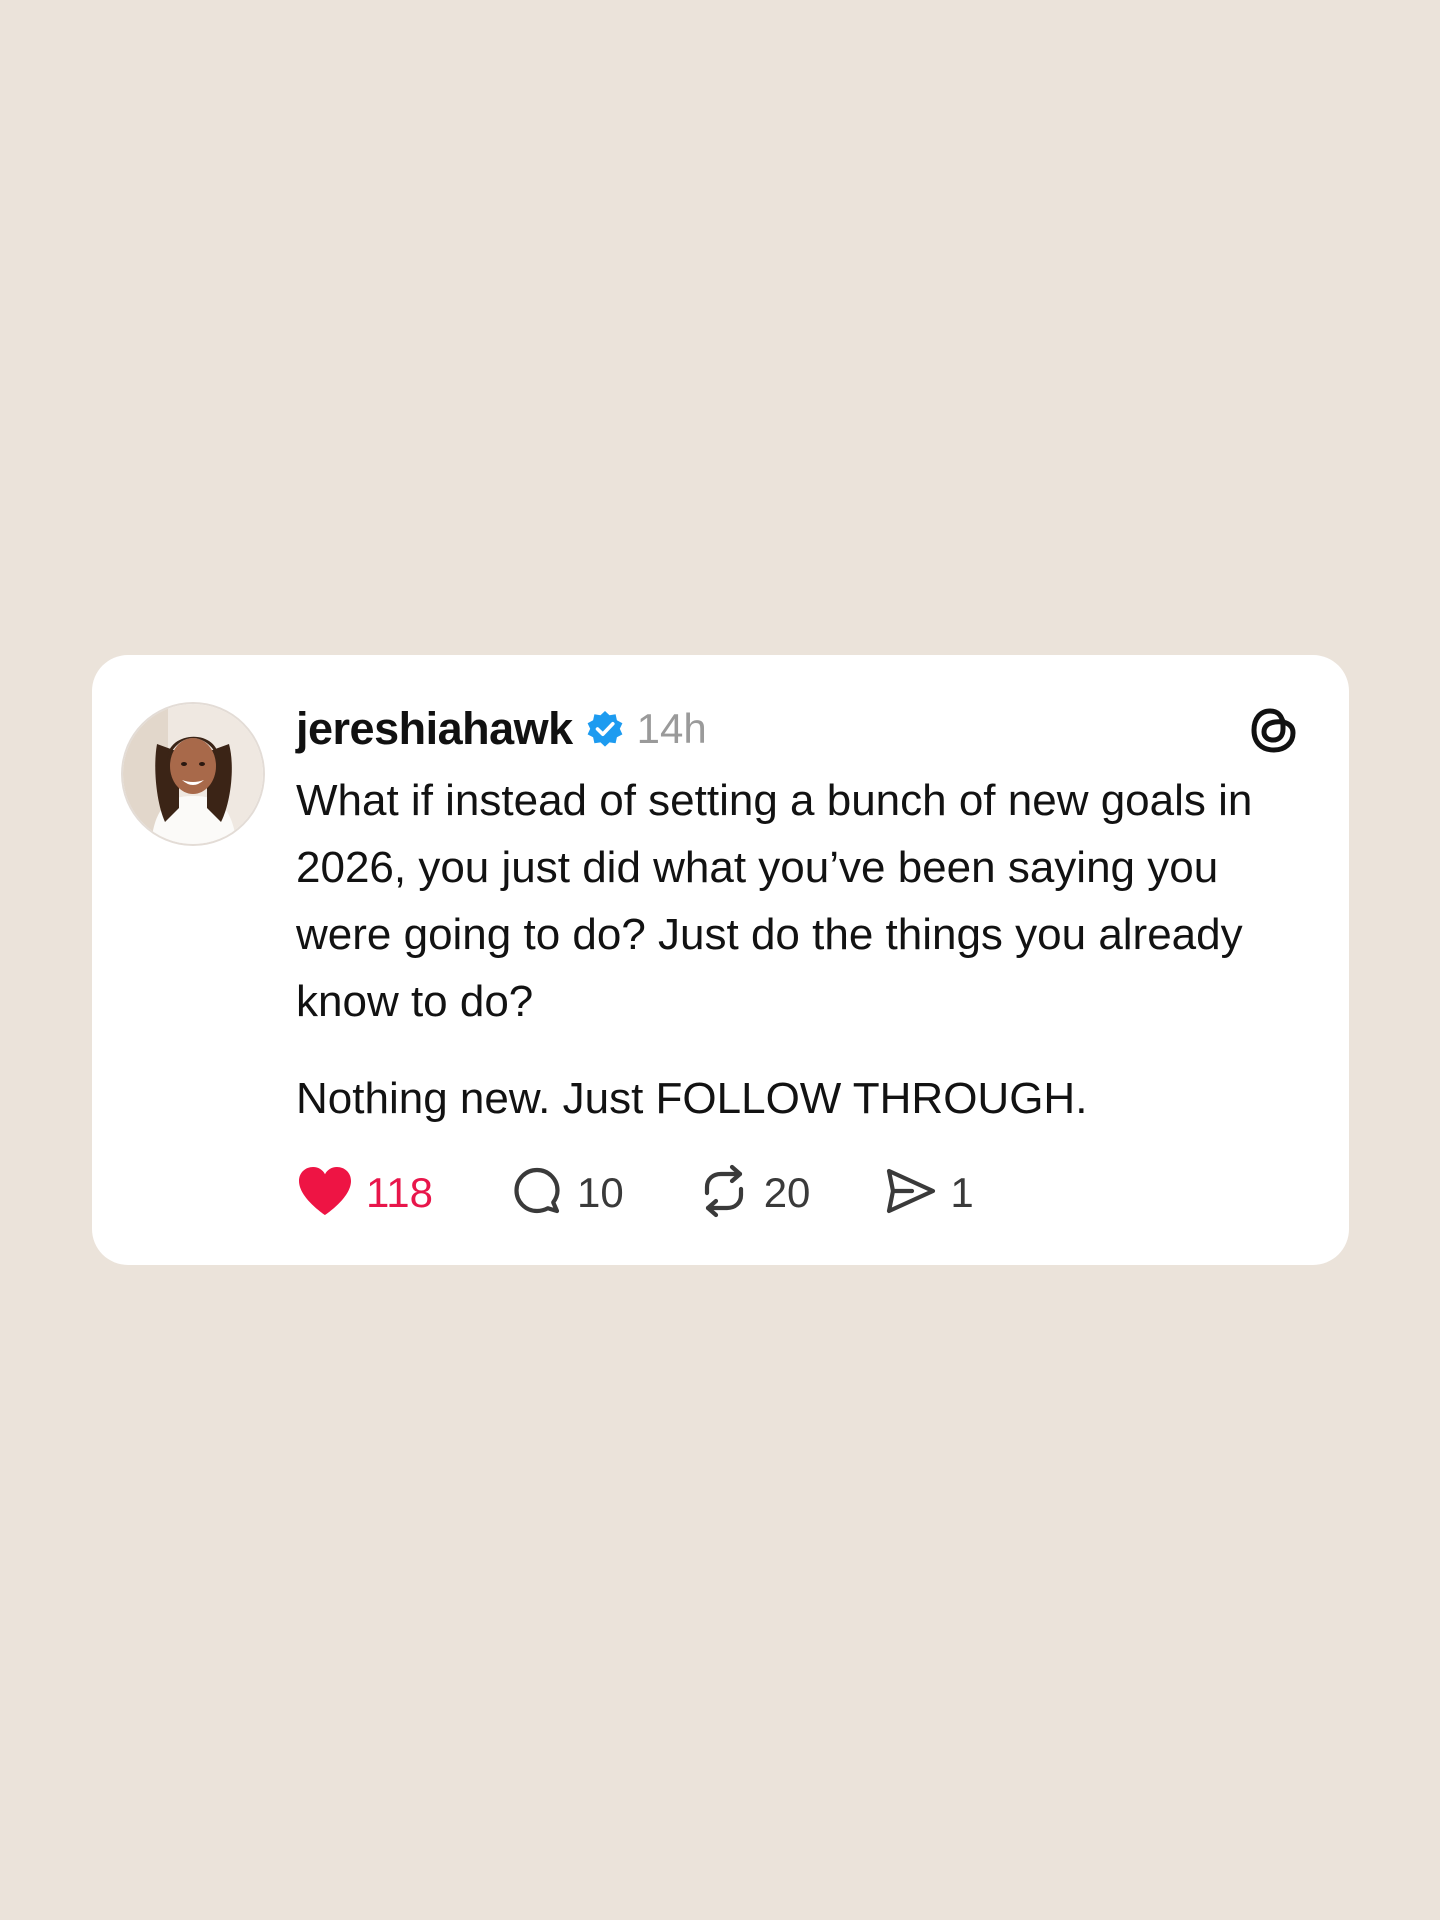 This screenshot has width=1440, height=1920. What do you see at coordinates (724, 1193) in the screenshot?
I see `repost-icon` at bounding box center [724, 1193].